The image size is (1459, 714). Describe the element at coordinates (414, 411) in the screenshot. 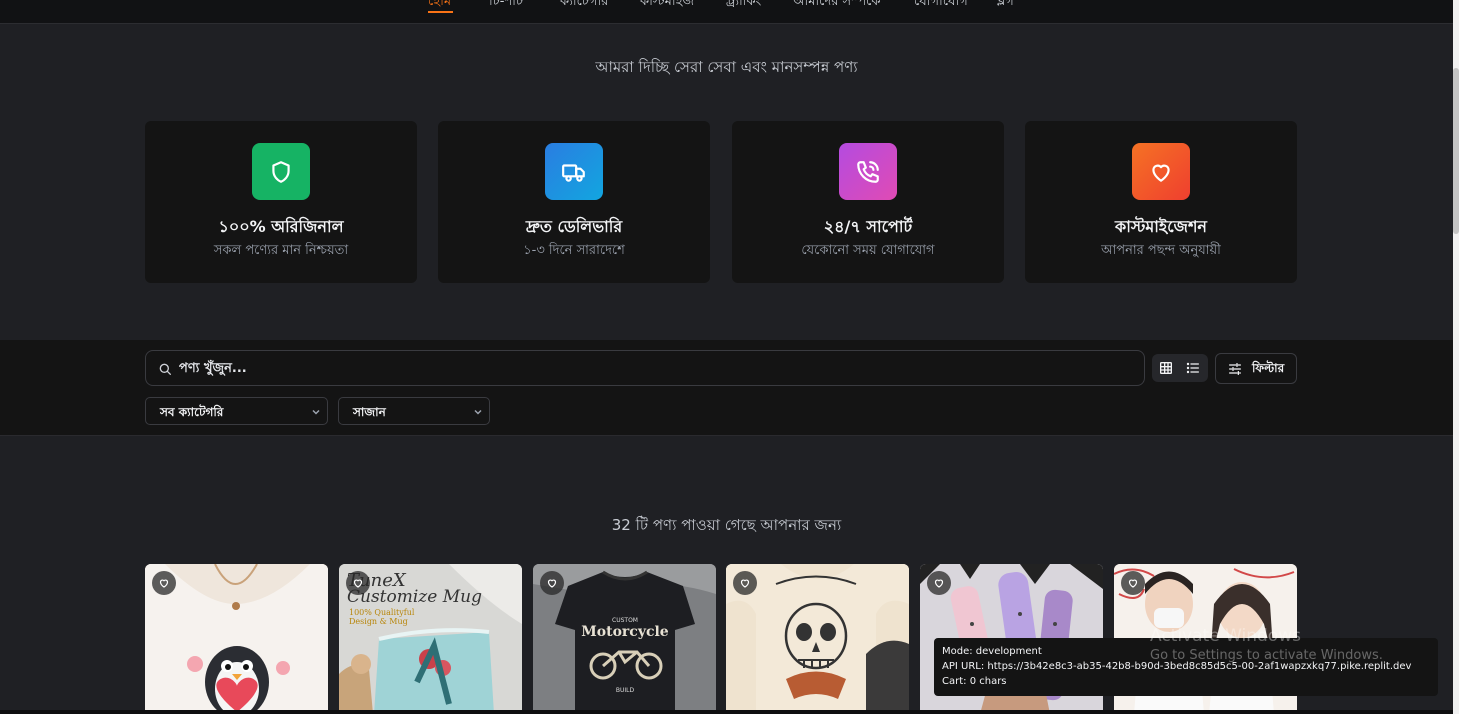

I see `sort-select: সাজান` at that location.